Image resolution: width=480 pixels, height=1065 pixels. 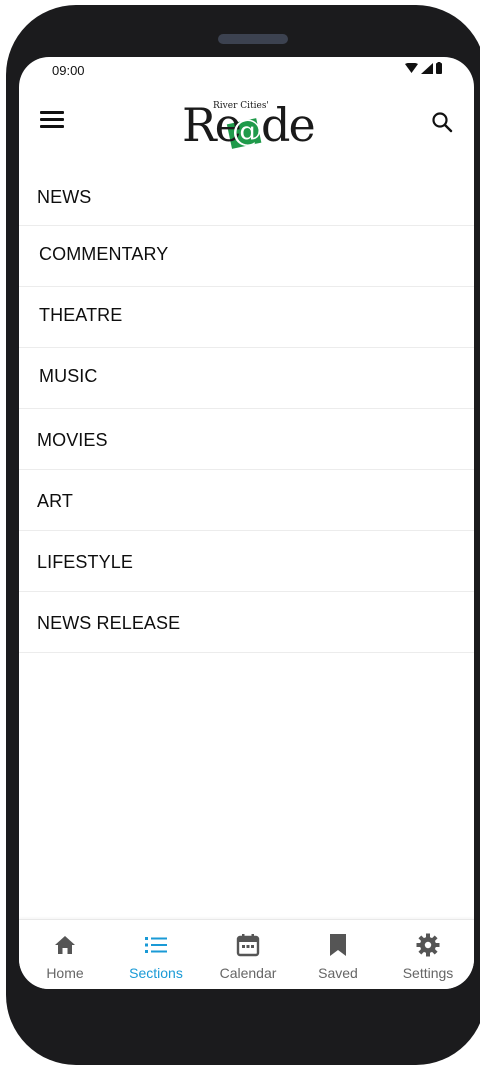 I want to click on search-icon, so click(x=442, y=122).